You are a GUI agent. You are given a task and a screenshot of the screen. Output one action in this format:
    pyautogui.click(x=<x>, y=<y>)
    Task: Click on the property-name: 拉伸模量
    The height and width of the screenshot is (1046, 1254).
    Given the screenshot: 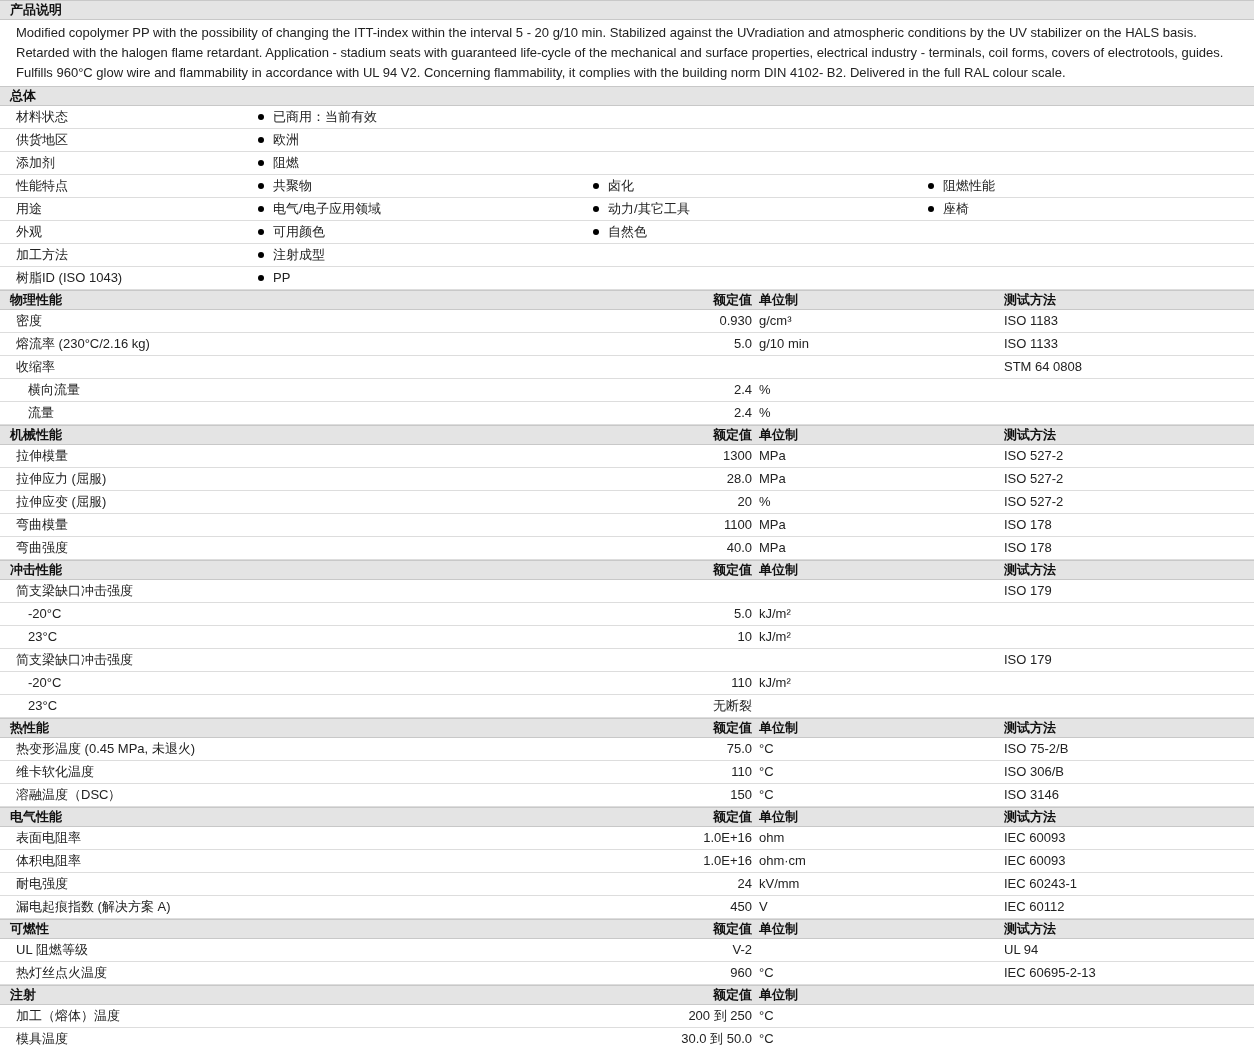 What is the action you would take?
    pyautogui.click(x=42, y=456)
    